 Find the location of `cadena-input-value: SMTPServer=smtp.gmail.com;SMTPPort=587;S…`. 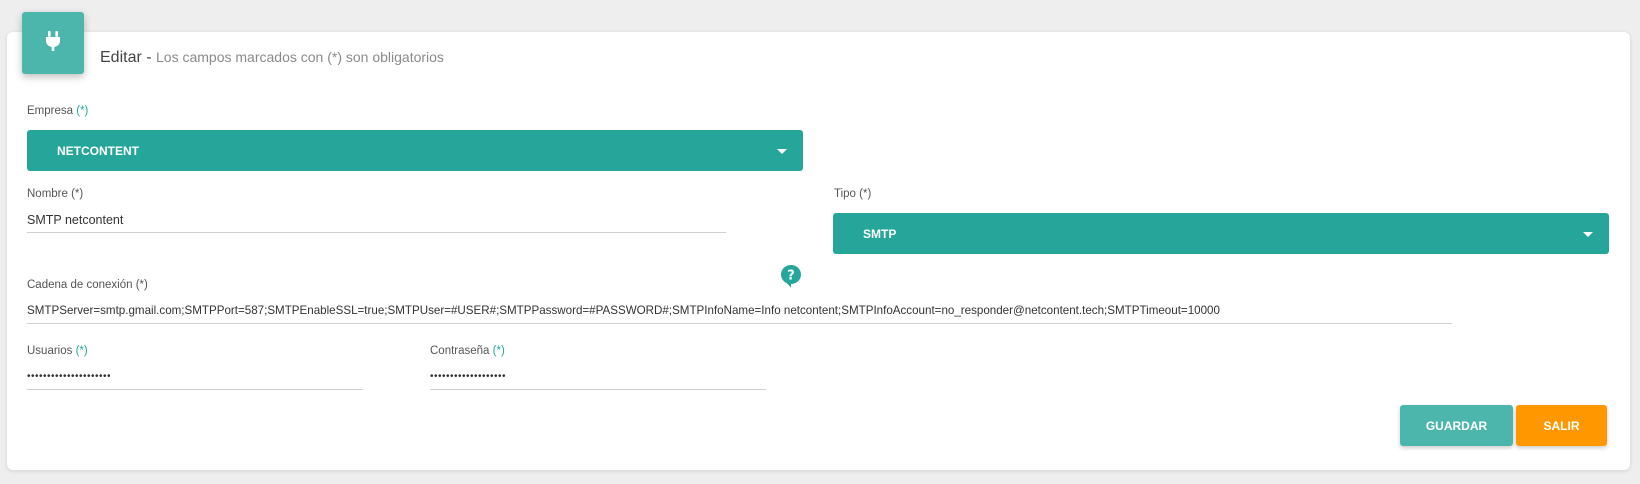

cadena-input-value: SMTPServer=smtp.gmail.com;SMTPPort=587;S… is located at coordinates (623, 310).